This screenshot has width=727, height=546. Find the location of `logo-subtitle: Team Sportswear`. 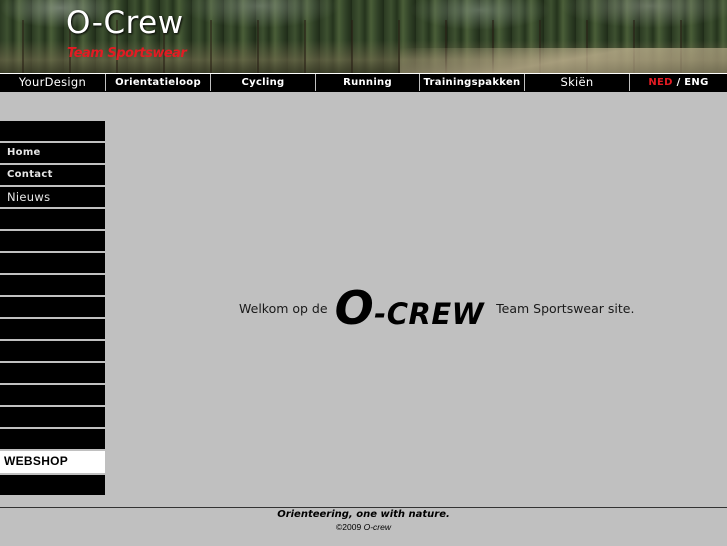

logo-subtitle: Team Sportswear is located at coordinates (127, 53).